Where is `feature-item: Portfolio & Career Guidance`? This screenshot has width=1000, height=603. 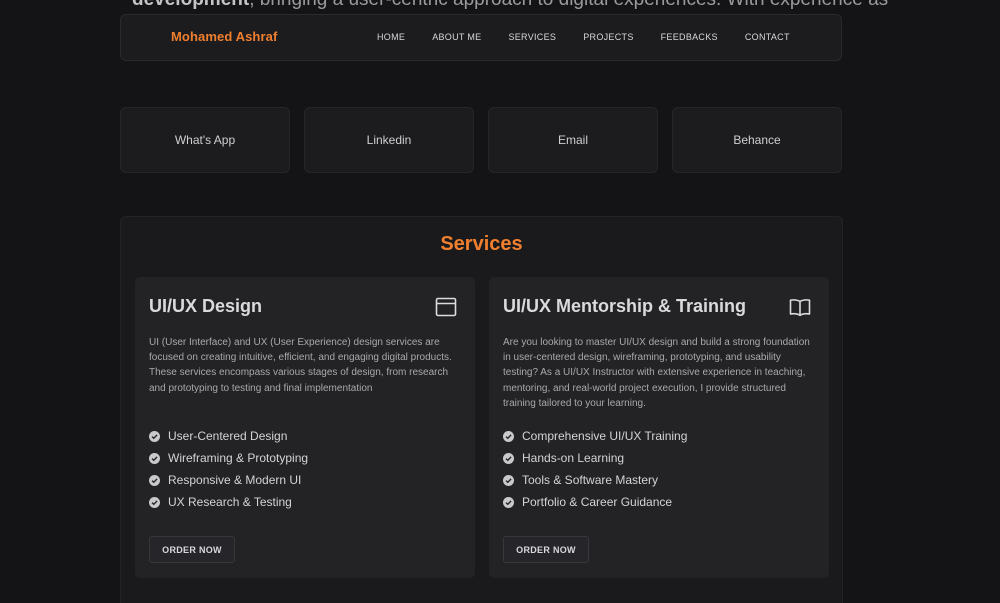
feature-item: Portfolio & Career Guidance is located at coordinates (595, 502).